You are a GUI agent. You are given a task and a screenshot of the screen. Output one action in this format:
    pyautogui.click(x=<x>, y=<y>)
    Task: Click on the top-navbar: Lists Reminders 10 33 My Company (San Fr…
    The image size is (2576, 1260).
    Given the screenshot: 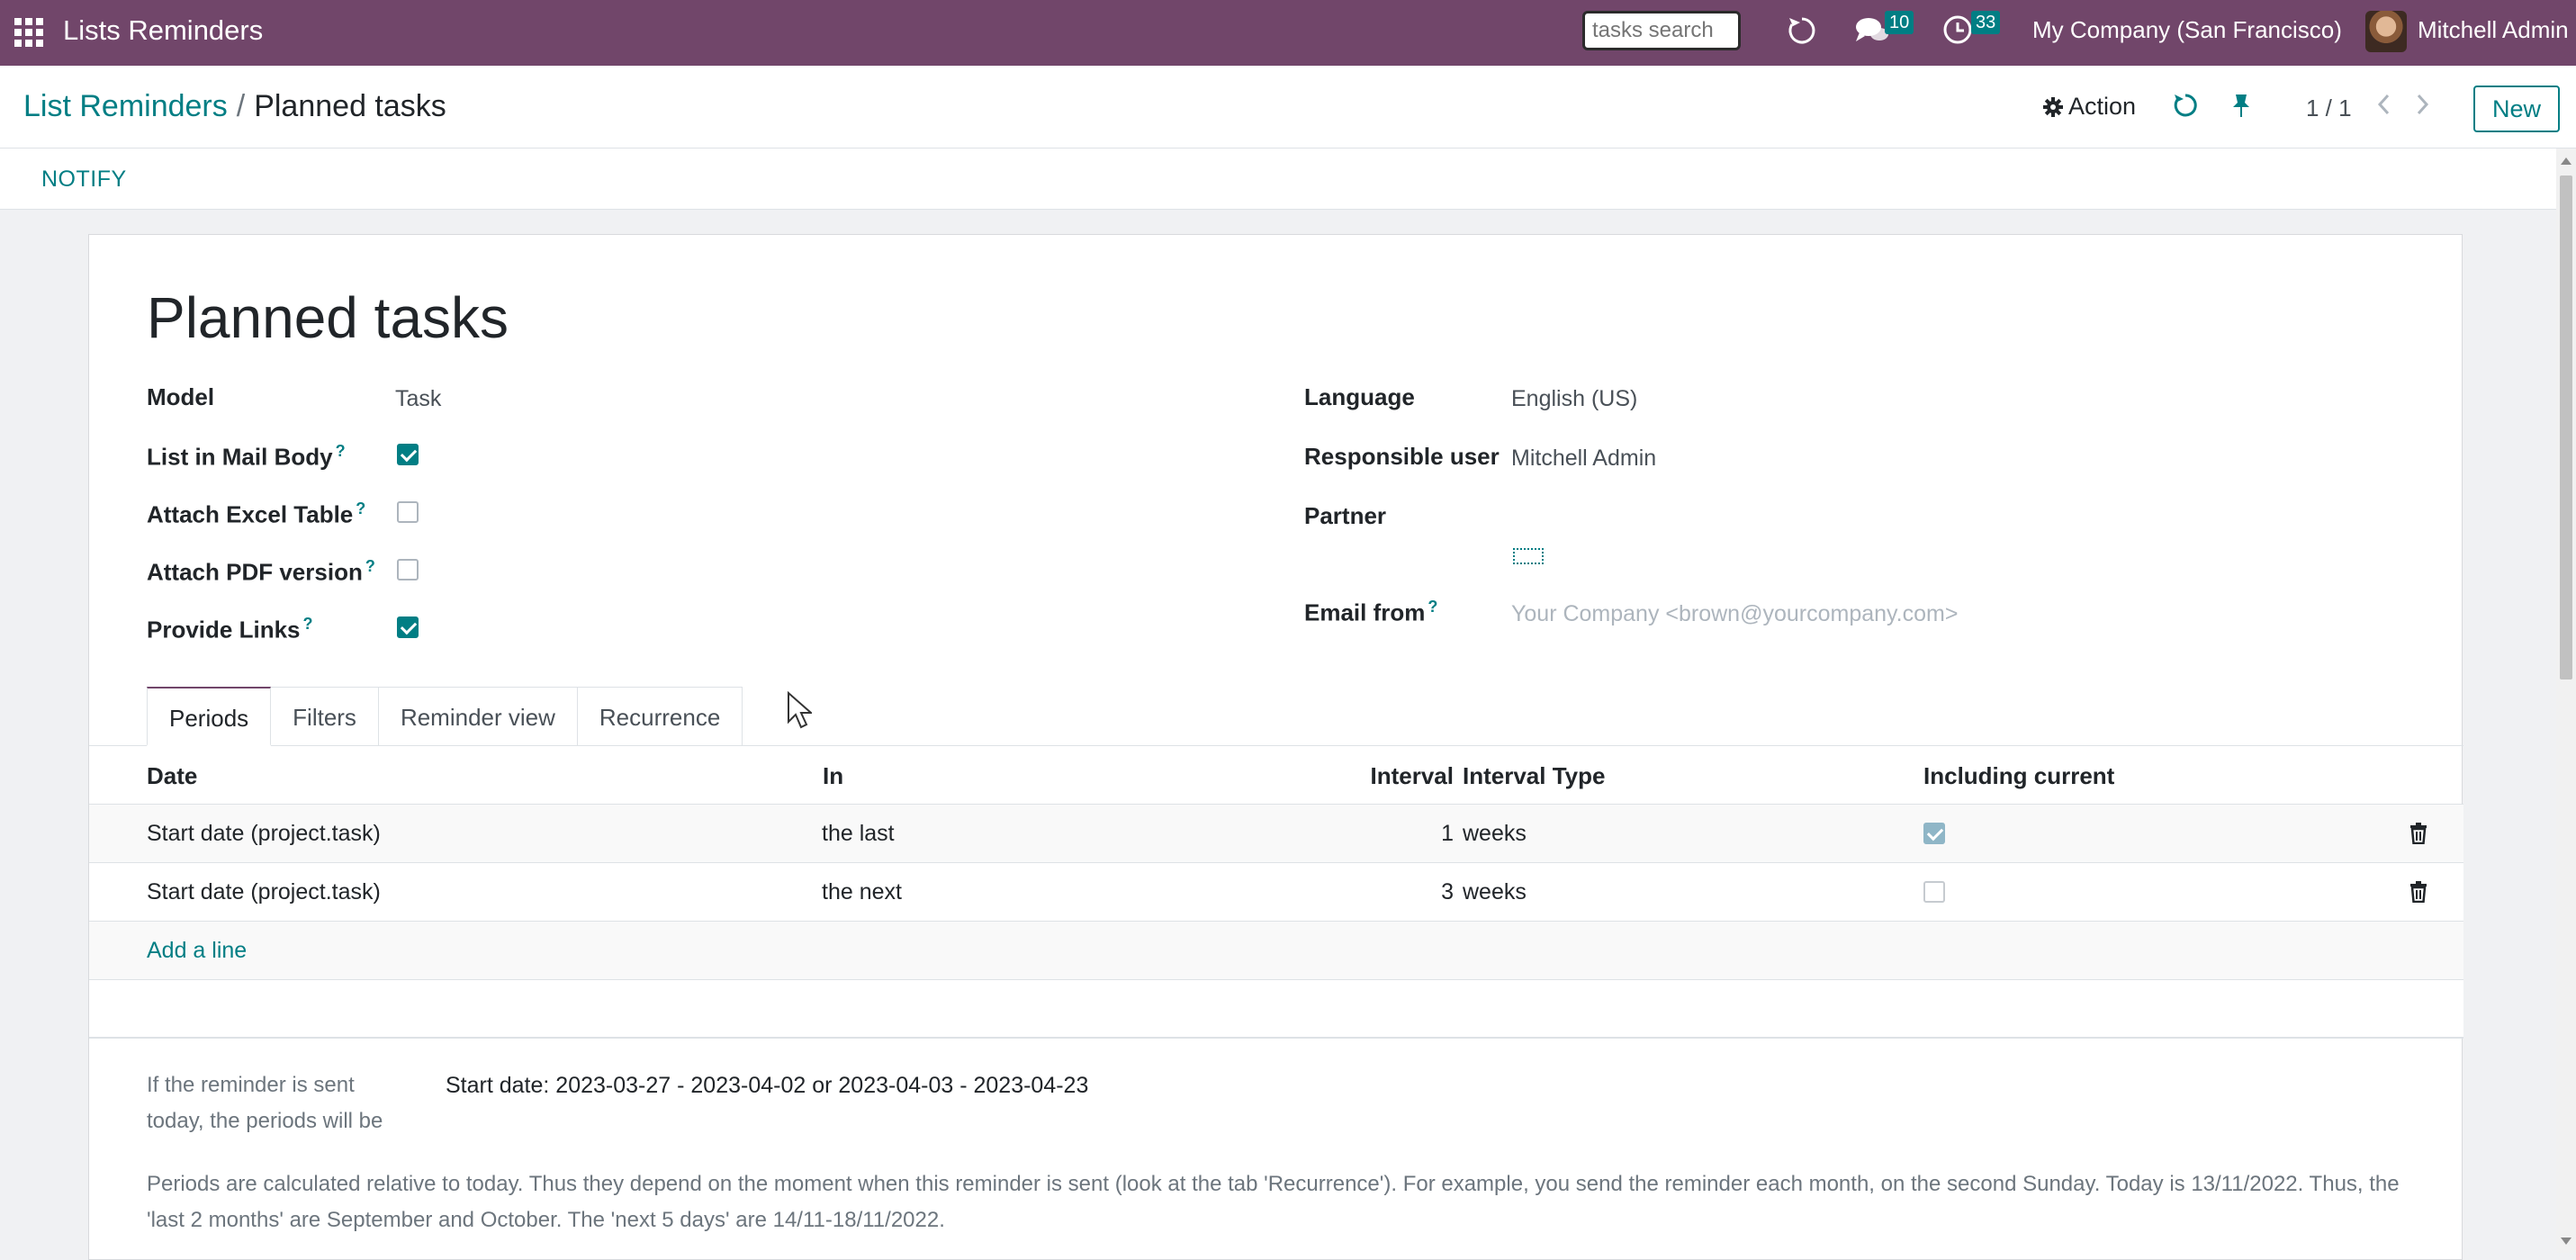 What is the action you would take?
    pyautogui.click(x=1288, y=33)
    